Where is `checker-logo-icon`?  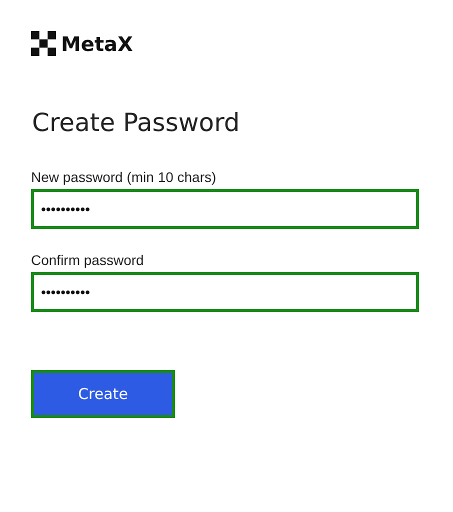
checker-logo-icon is located at coordinates (43, 43).